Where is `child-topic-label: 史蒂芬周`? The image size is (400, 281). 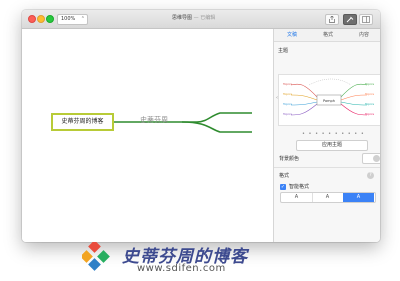 child-topic-label: 史蒂芬周 is located at coordinates (154, 120).